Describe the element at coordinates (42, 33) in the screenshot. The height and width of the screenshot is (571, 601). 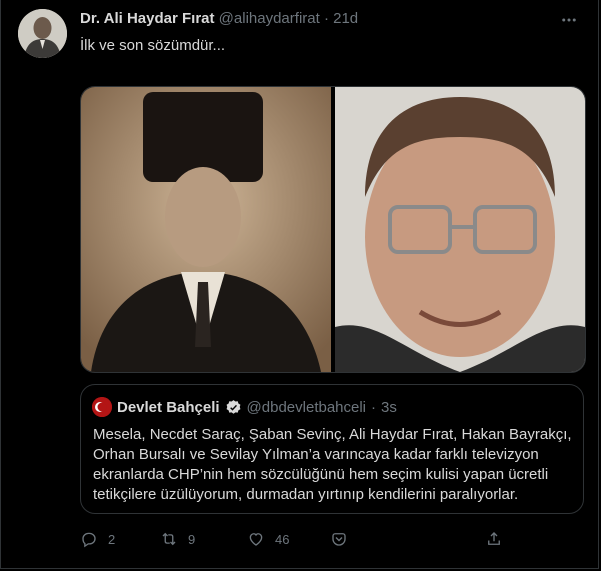
I see `author-avatar` at that location.